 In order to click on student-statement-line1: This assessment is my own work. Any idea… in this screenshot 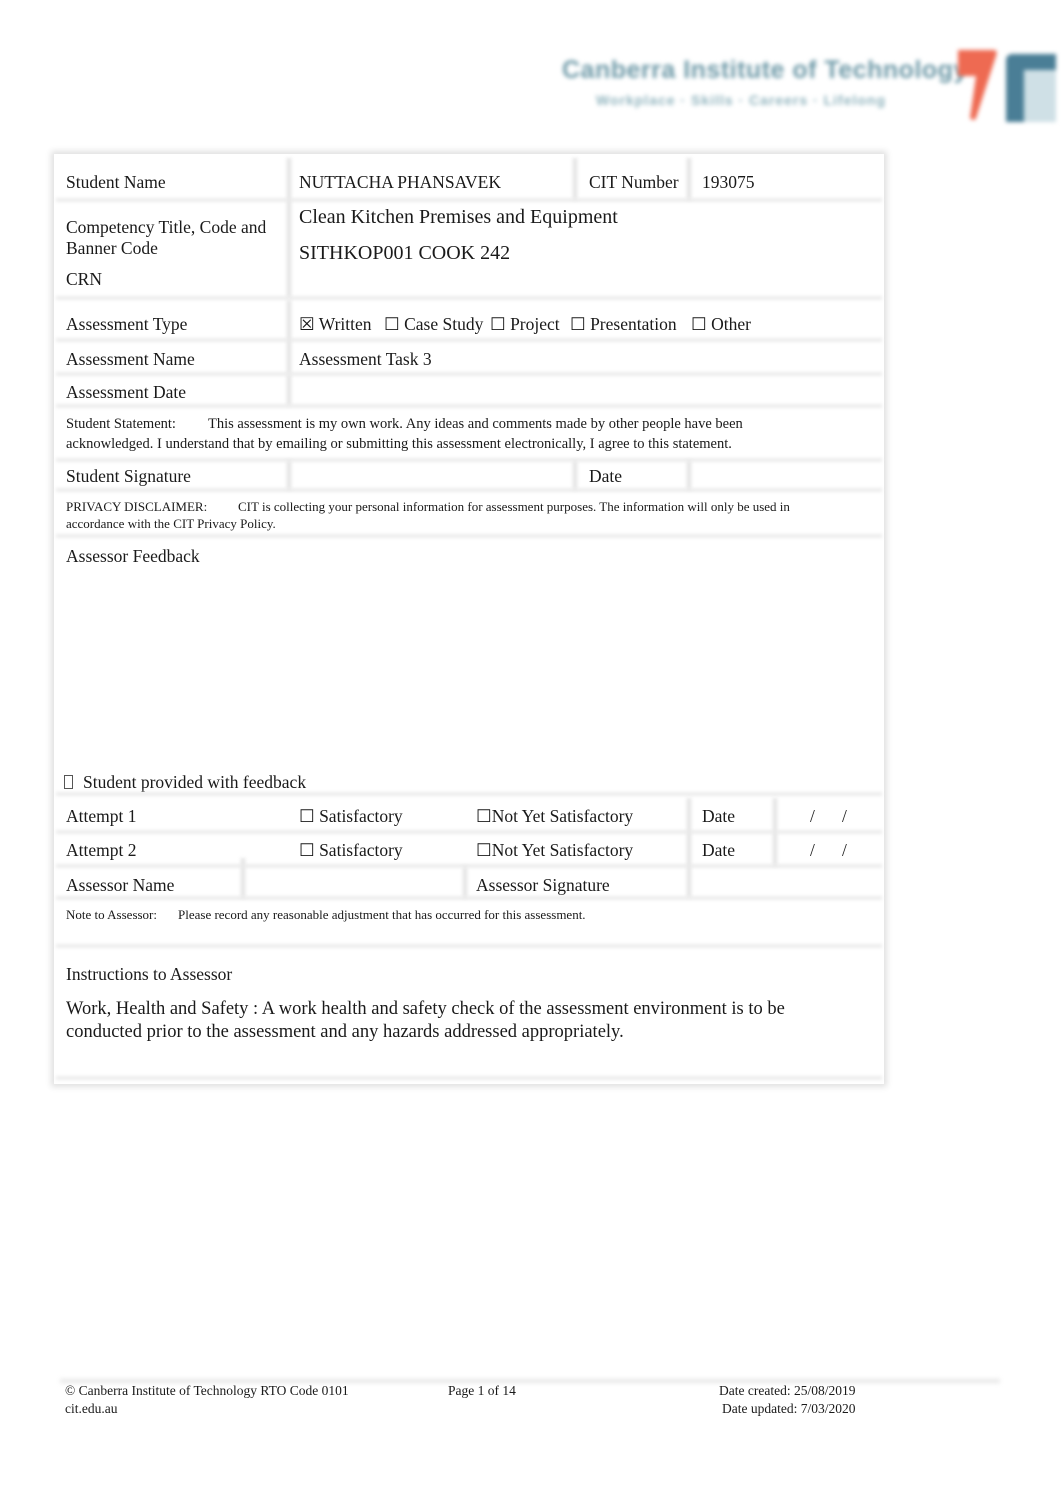, I will do `click(475, 424)`.